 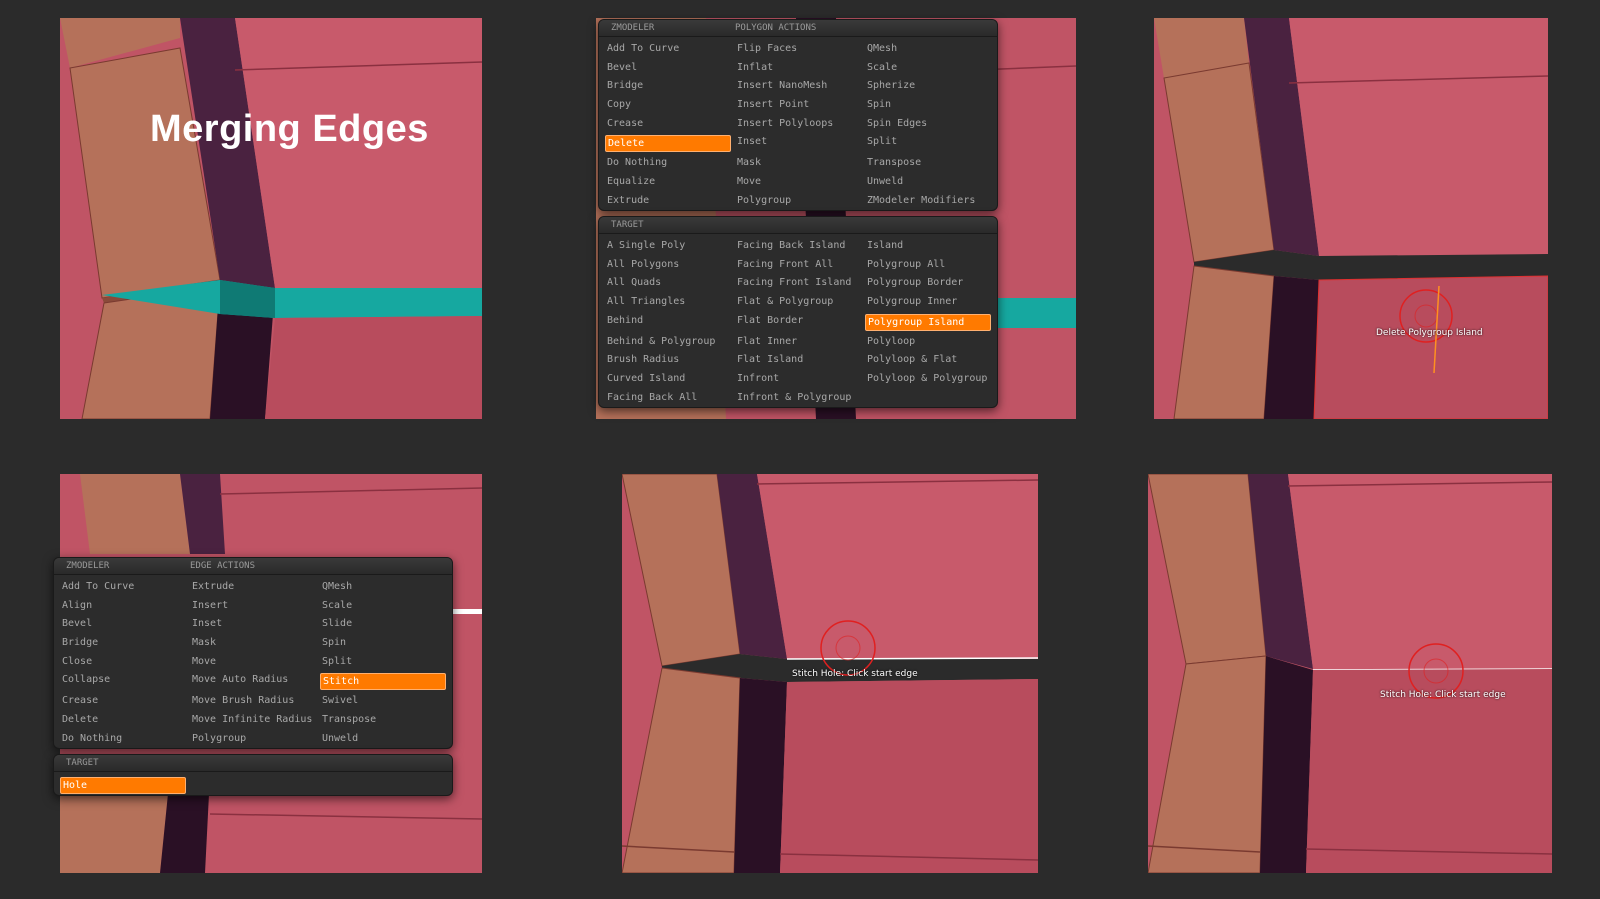 What do you see at coordinates (670, 321) in the screenshot?
I see `target-item-behind: Behind` at bounding box center [670, 321].